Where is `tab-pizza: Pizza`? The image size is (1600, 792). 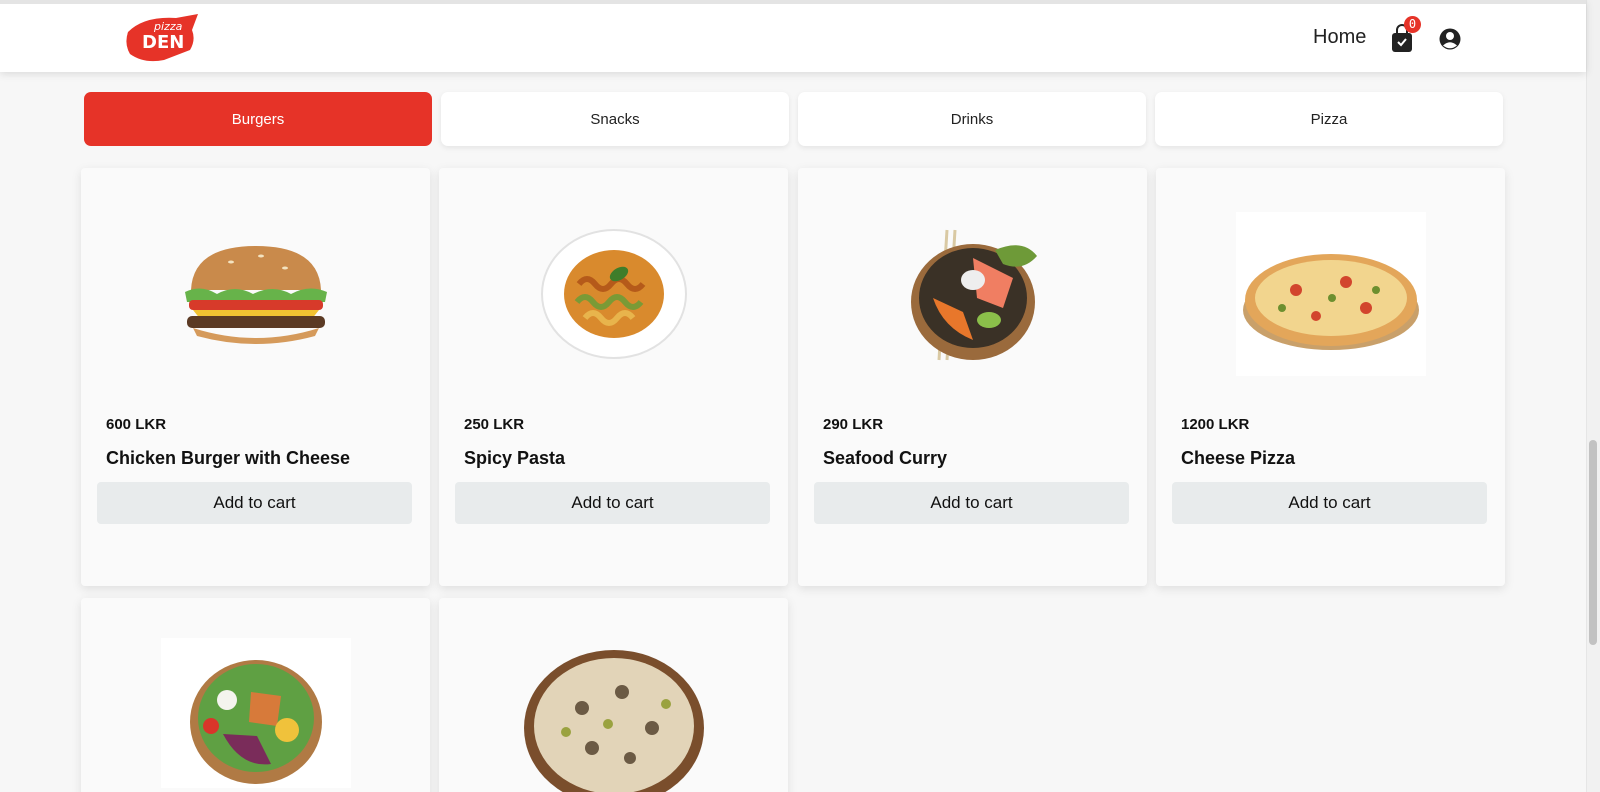
tab-pizza: Pizza is located at coordinates (1329, 119).